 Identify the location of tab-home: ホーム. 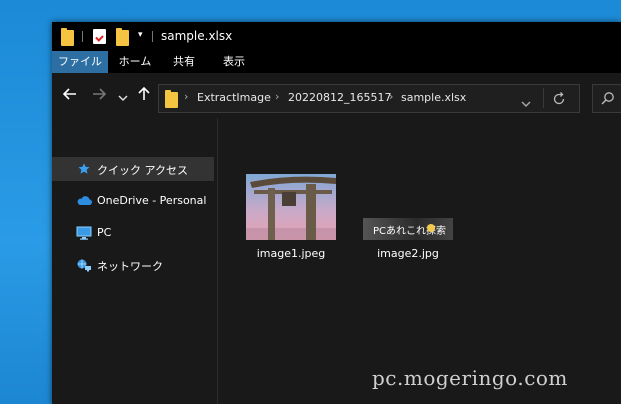
(135, 62).